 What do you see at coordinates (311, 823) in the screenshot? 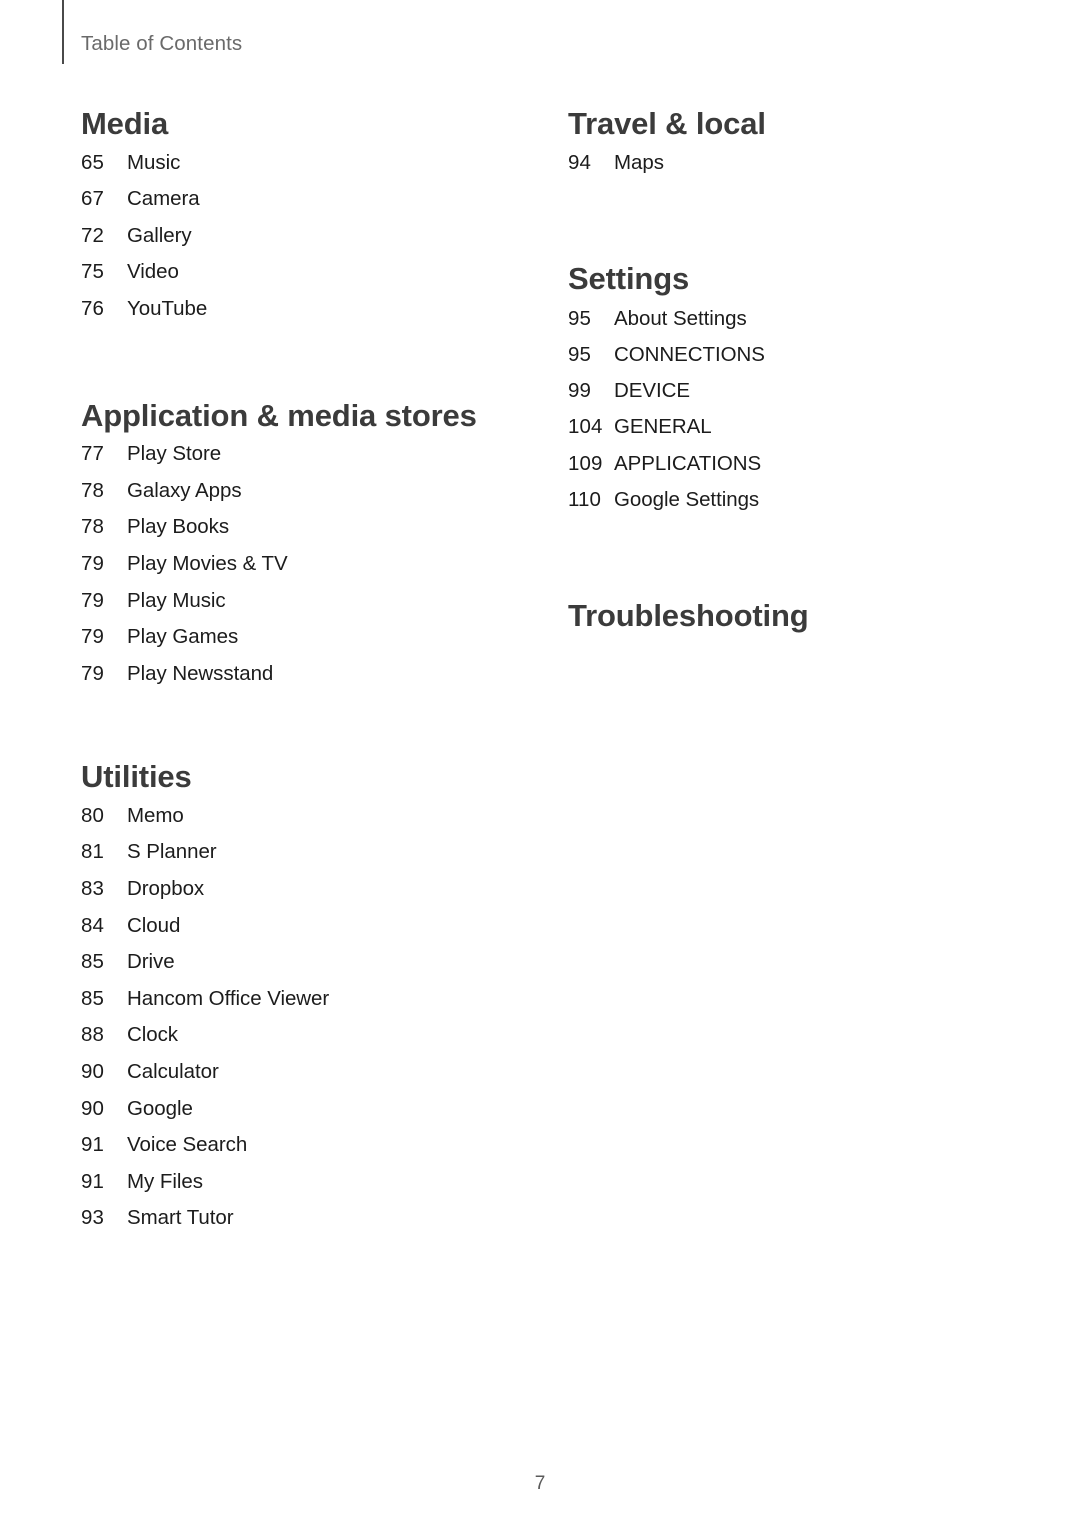
I see `toc-entry: 80 Memo` at bounding box center [311, 823].